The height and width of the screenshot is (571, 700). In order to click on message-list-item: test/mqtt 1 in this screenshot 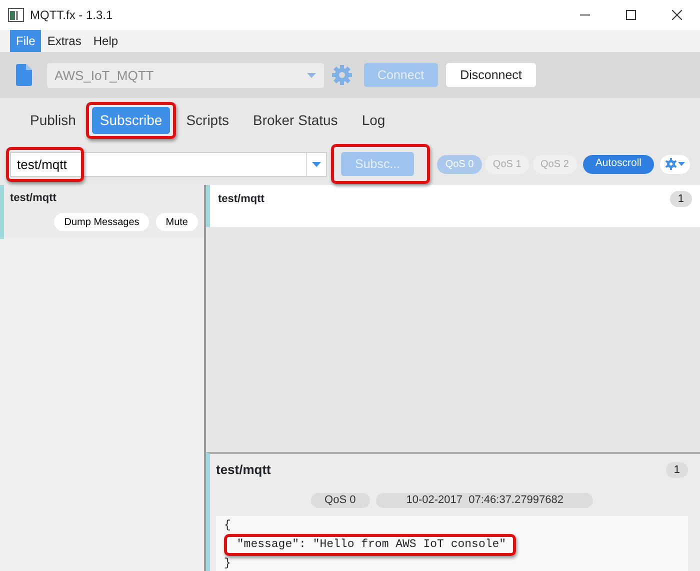, I will do `click(453, 206)`.